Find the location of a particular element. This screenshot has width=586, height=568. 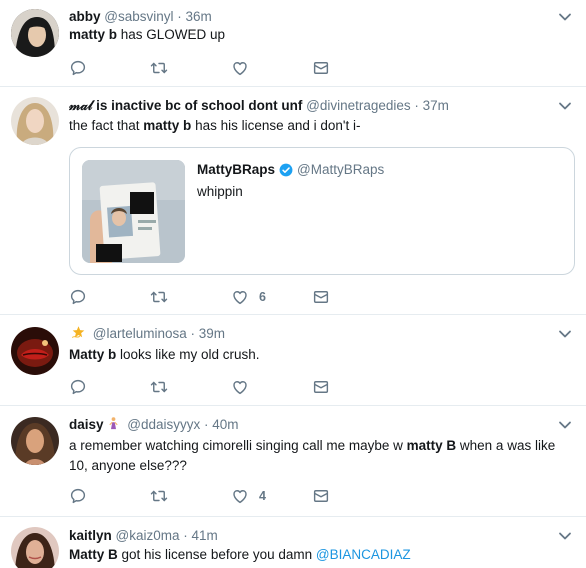

display-name: abby is located at coordinates (85, 16).